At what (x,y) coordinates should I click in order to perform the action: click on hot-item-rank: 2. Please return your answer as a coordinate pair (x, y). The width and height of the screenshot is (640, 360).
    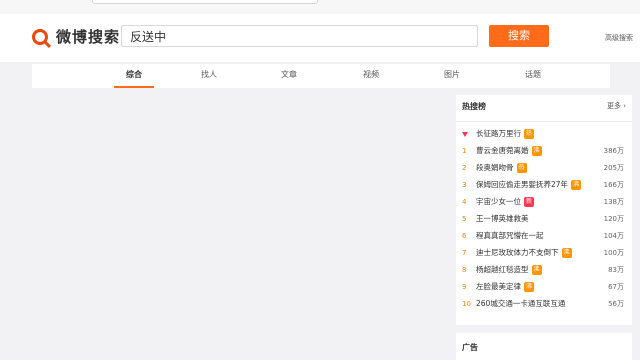
    Looking at the image, I should click on (464, 168).